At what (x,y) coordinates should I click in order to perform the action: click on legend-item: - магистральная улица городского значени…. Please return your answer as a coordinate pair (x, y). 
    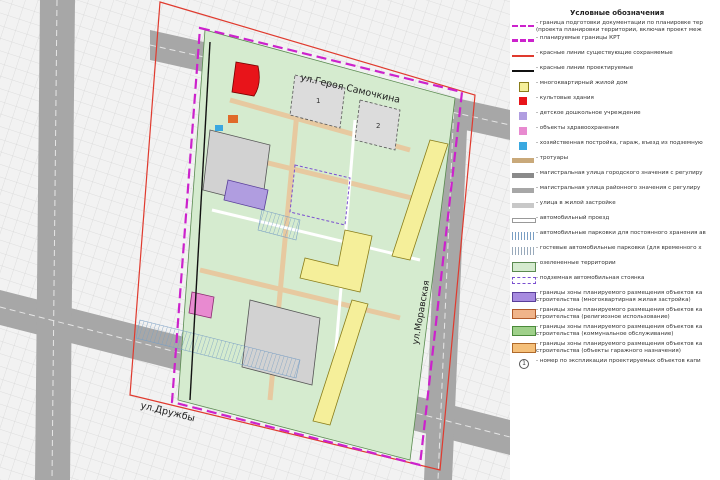
    Looking at the image, I should click on (615, 175).